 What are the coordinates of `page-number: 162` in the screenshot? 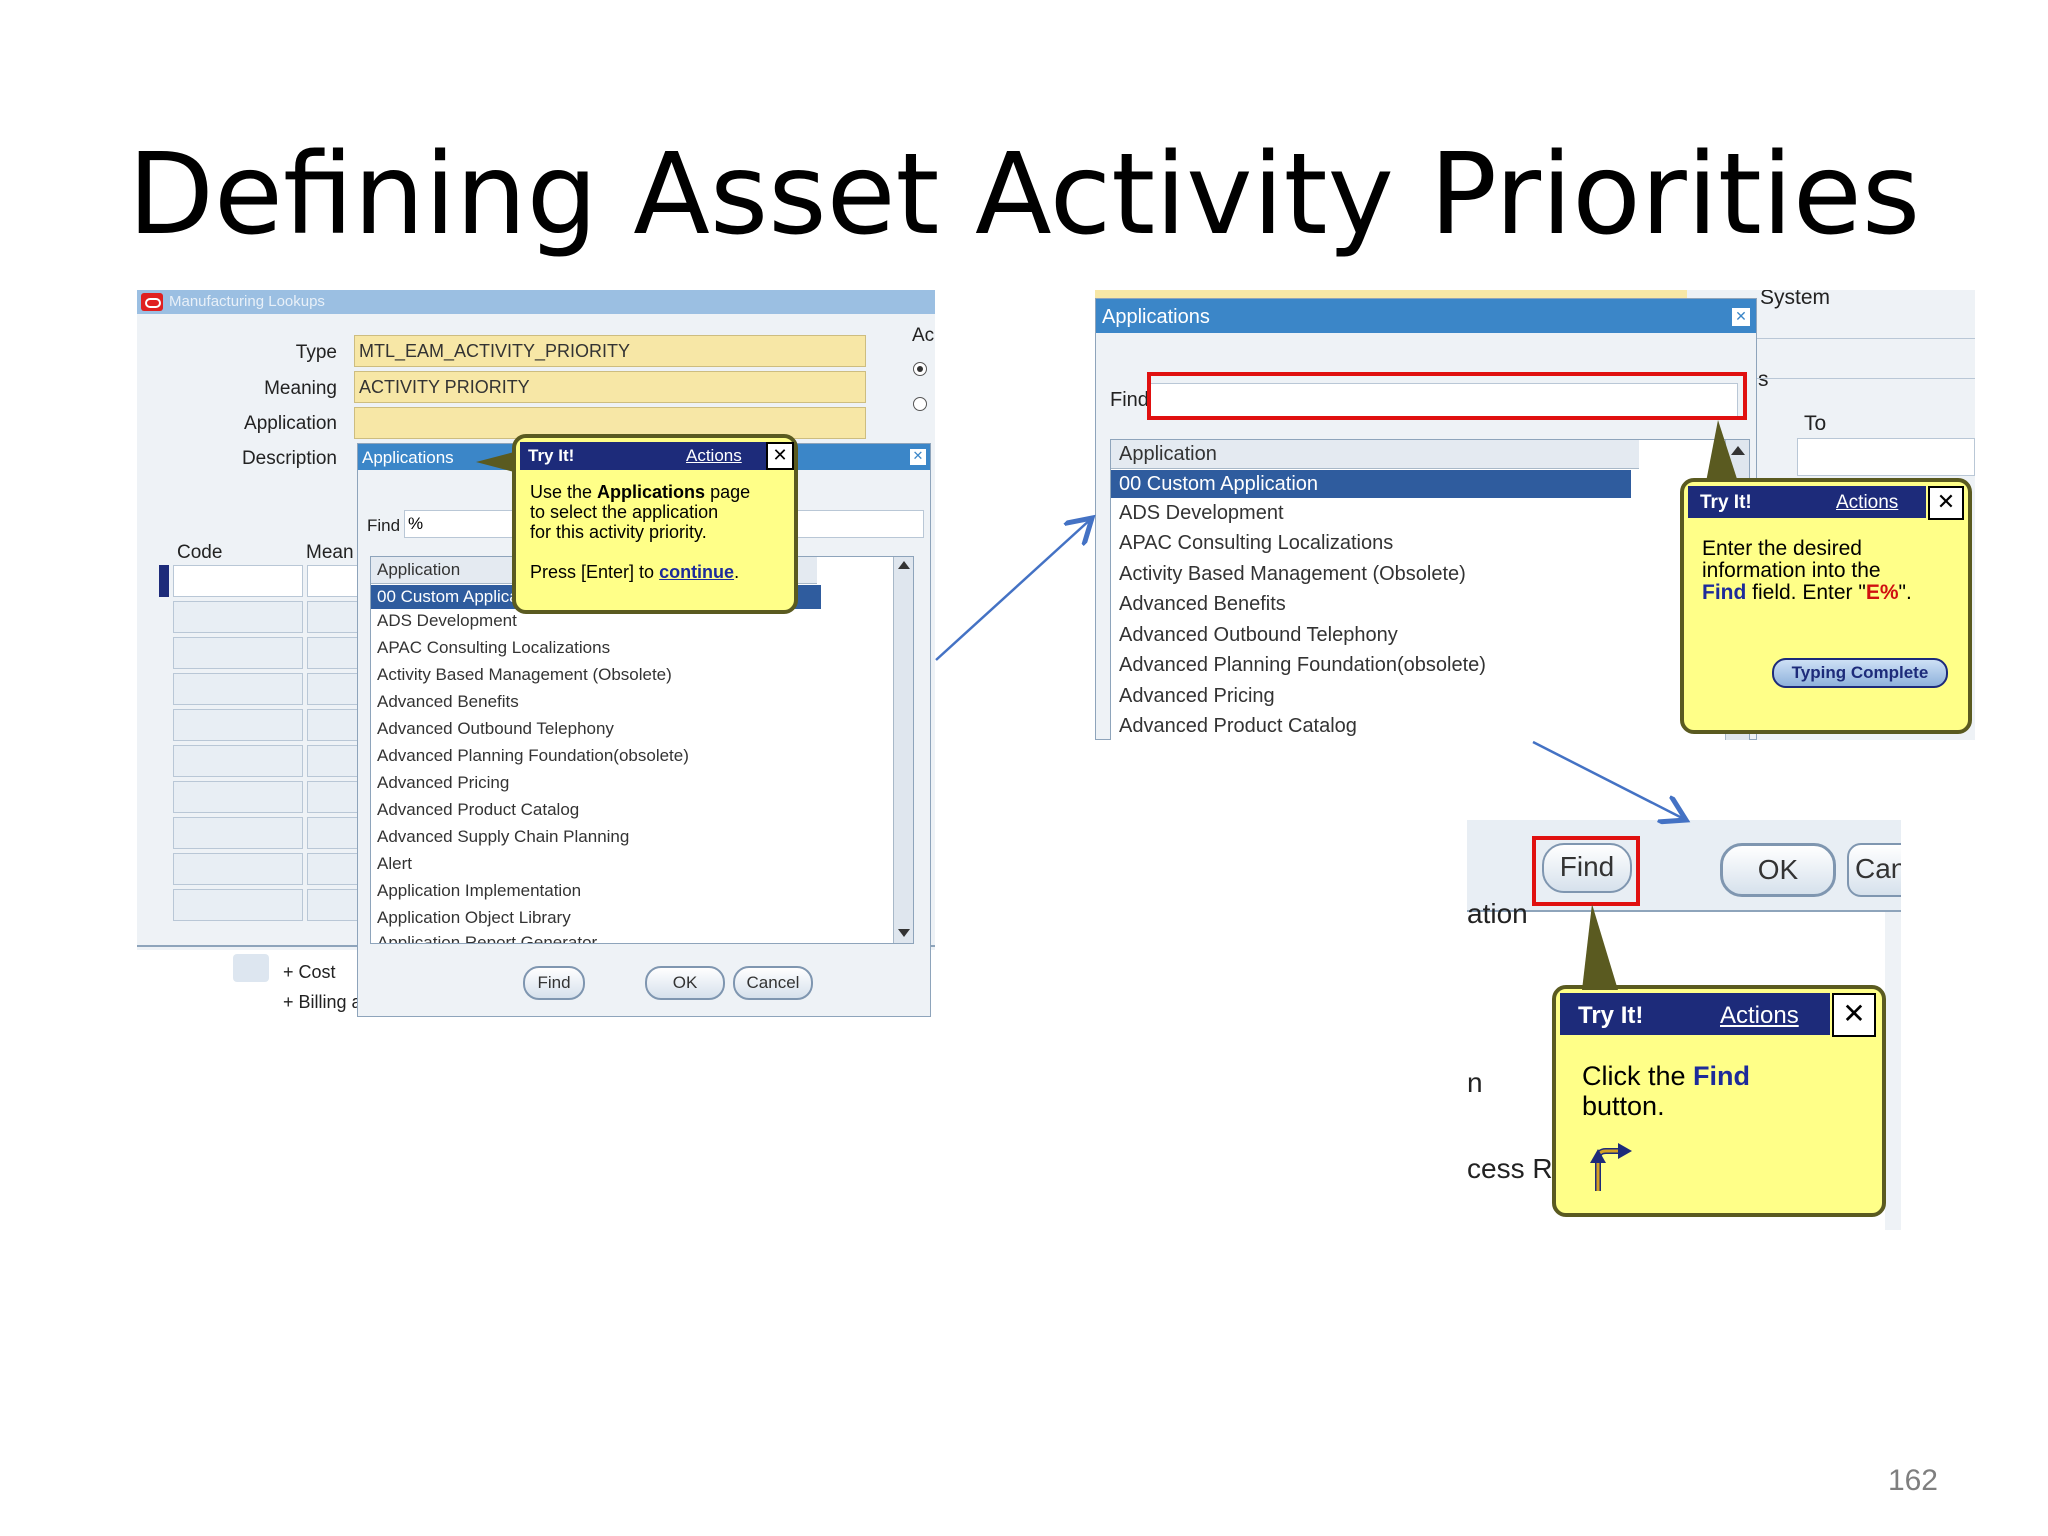 It's located at (1912, 1480).